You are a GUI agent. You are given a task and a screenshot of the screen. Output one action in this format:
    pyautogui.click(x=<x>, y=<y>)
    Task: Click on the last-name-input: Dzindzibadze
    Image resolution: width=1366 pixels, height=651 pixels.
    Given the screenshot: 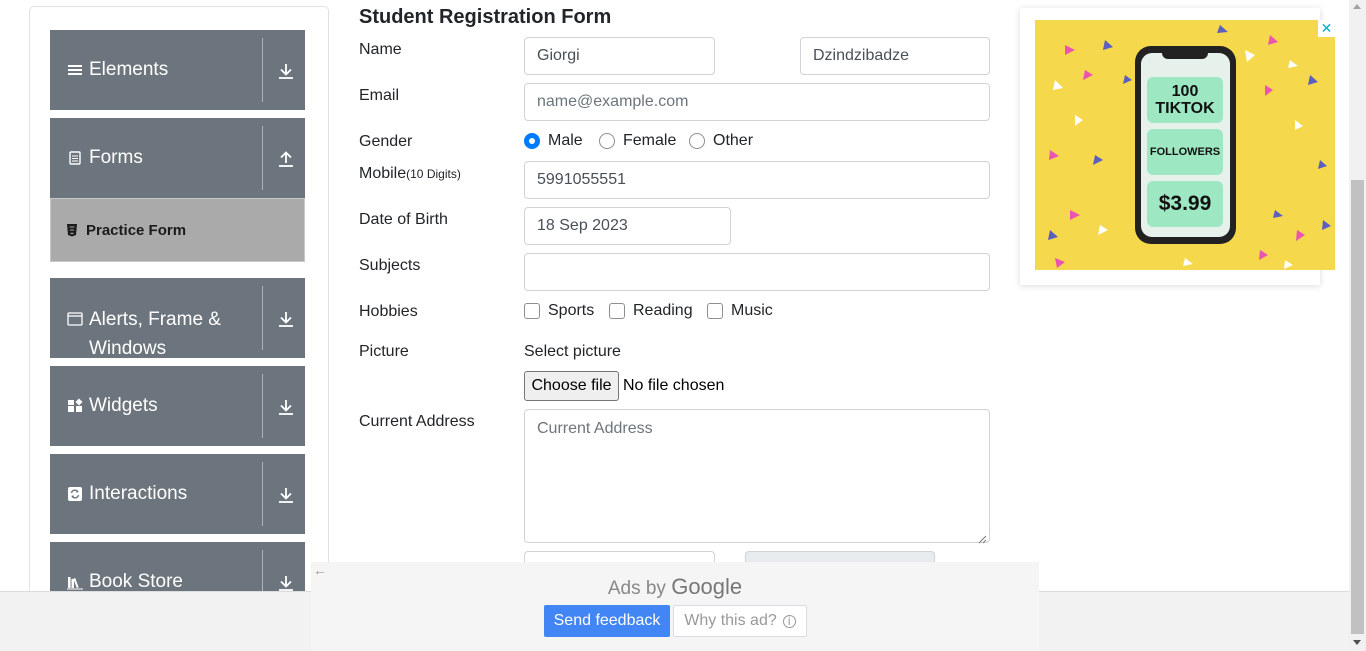 What is the action you would take?
    pyautogui.click(x=895, y=56)
    